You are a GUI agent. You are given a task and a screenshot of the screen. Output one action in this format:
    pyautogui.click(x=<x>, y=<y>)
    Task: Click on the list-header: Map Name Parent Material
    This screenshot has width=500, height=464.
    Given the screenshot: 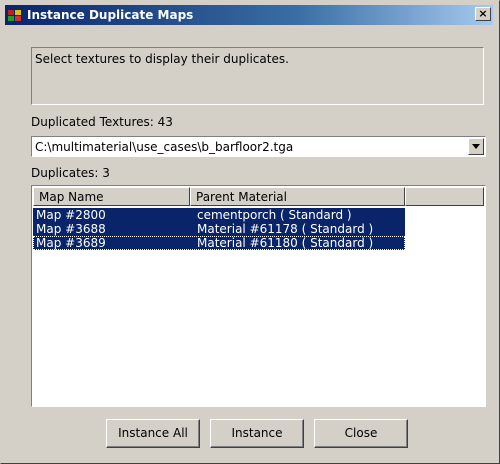 What is the action you would take?
    pyautogui.click(x=258, y=196)
    